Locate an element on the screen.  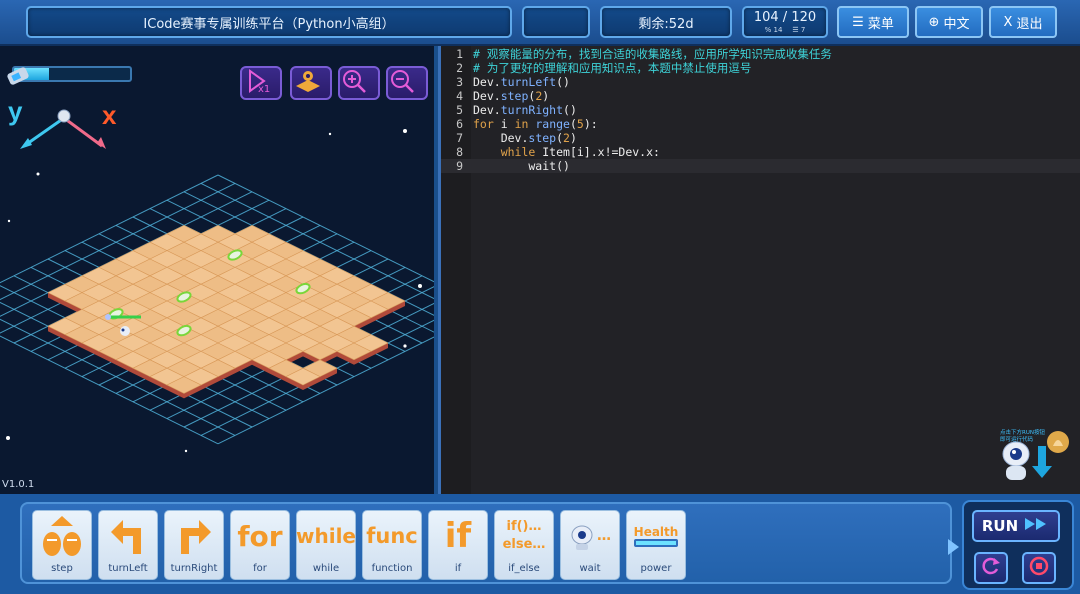
line-number: 6 is located at coordinates (459, 124).